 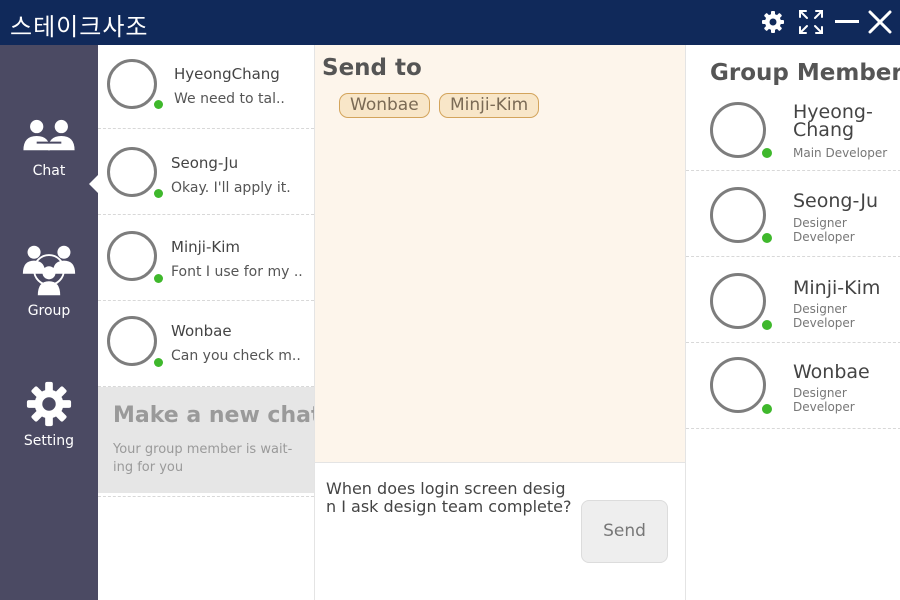 What do you see at coordinates (489, 105) in the screenshot?
I see `recipient-chip: Minji-Kim` at bounding box center [489, 105].